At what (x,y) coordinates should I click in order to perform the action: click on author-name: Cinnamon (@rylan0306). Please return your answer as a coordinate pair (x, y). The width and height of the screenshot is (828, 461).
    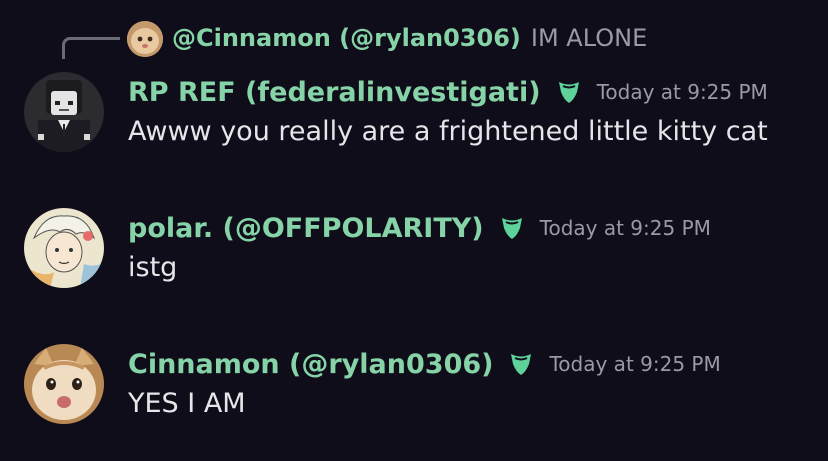
    Looking at the image, I should click on (310, 364).